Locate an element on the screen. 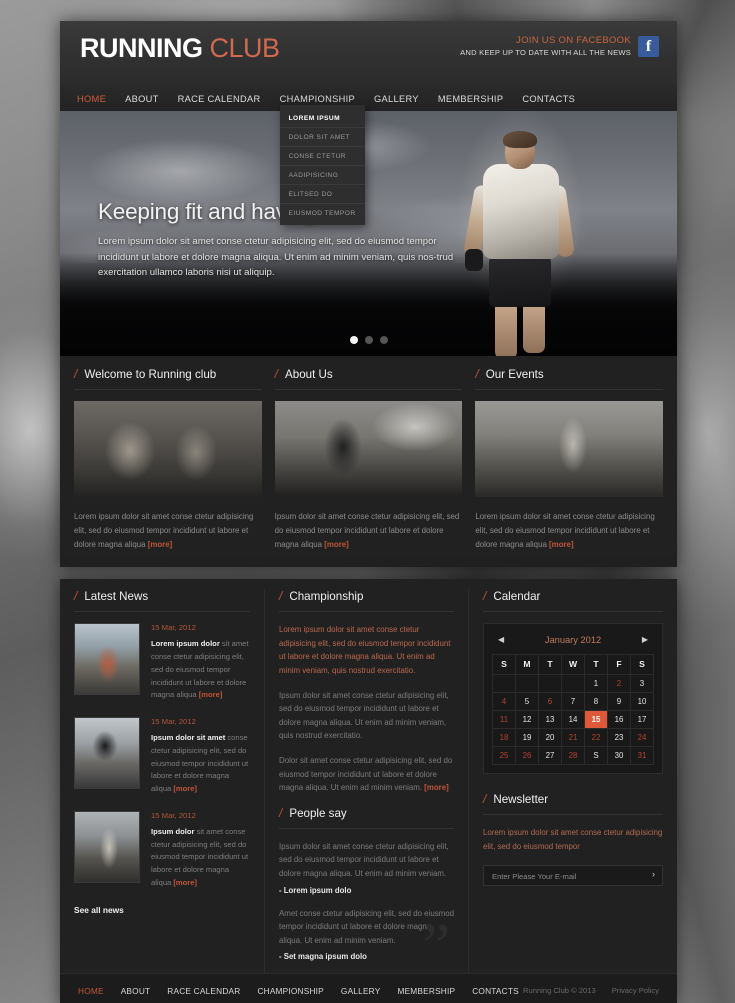  calendar-week-row: 123 is located at coordinates (573, 684).